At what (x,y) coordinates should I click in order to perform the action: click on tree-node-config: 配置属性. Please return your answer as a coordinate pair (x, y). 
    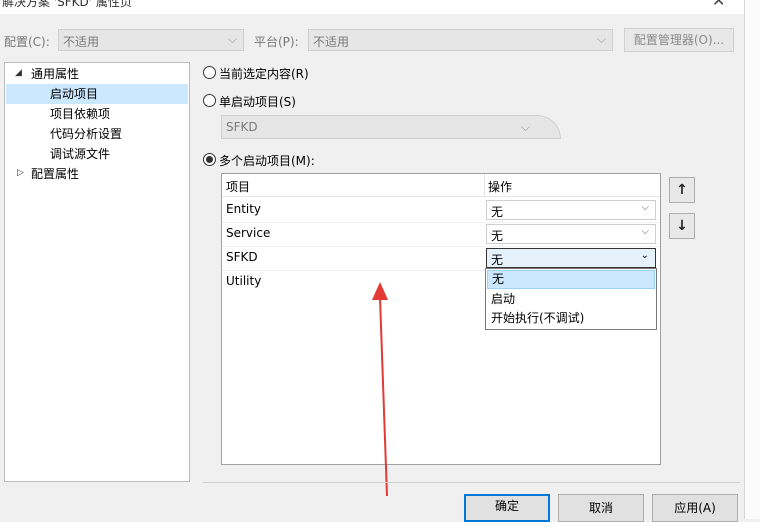
    Looking at the image, I should click on (55, 174).